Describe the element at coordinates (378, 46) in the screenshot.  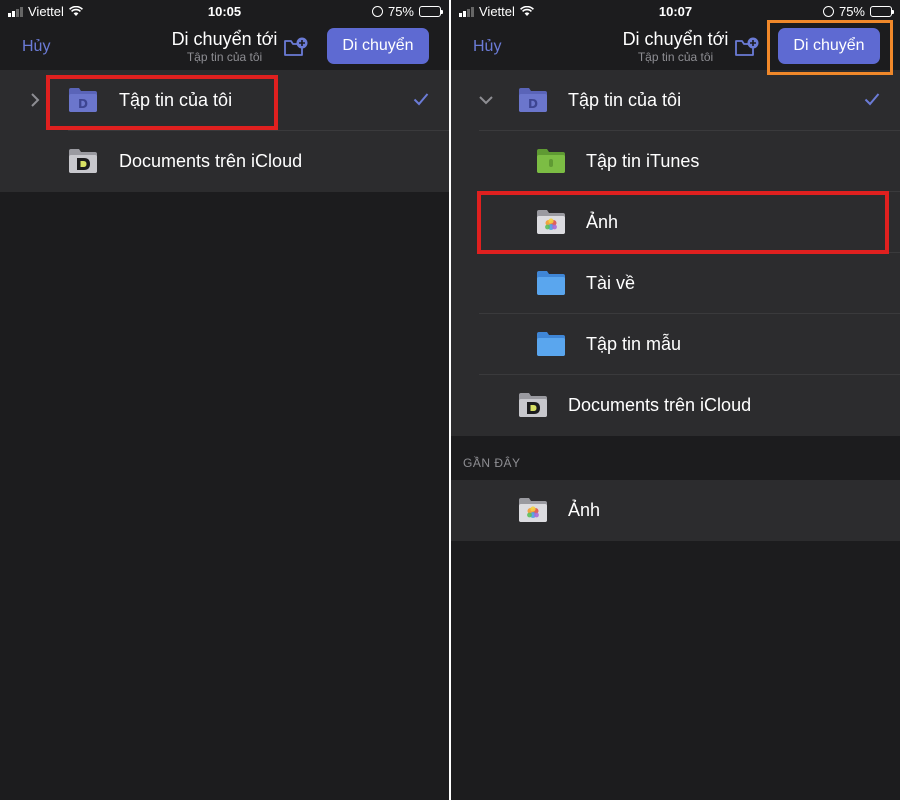
I see `move-button: Di chuyển` at that location.